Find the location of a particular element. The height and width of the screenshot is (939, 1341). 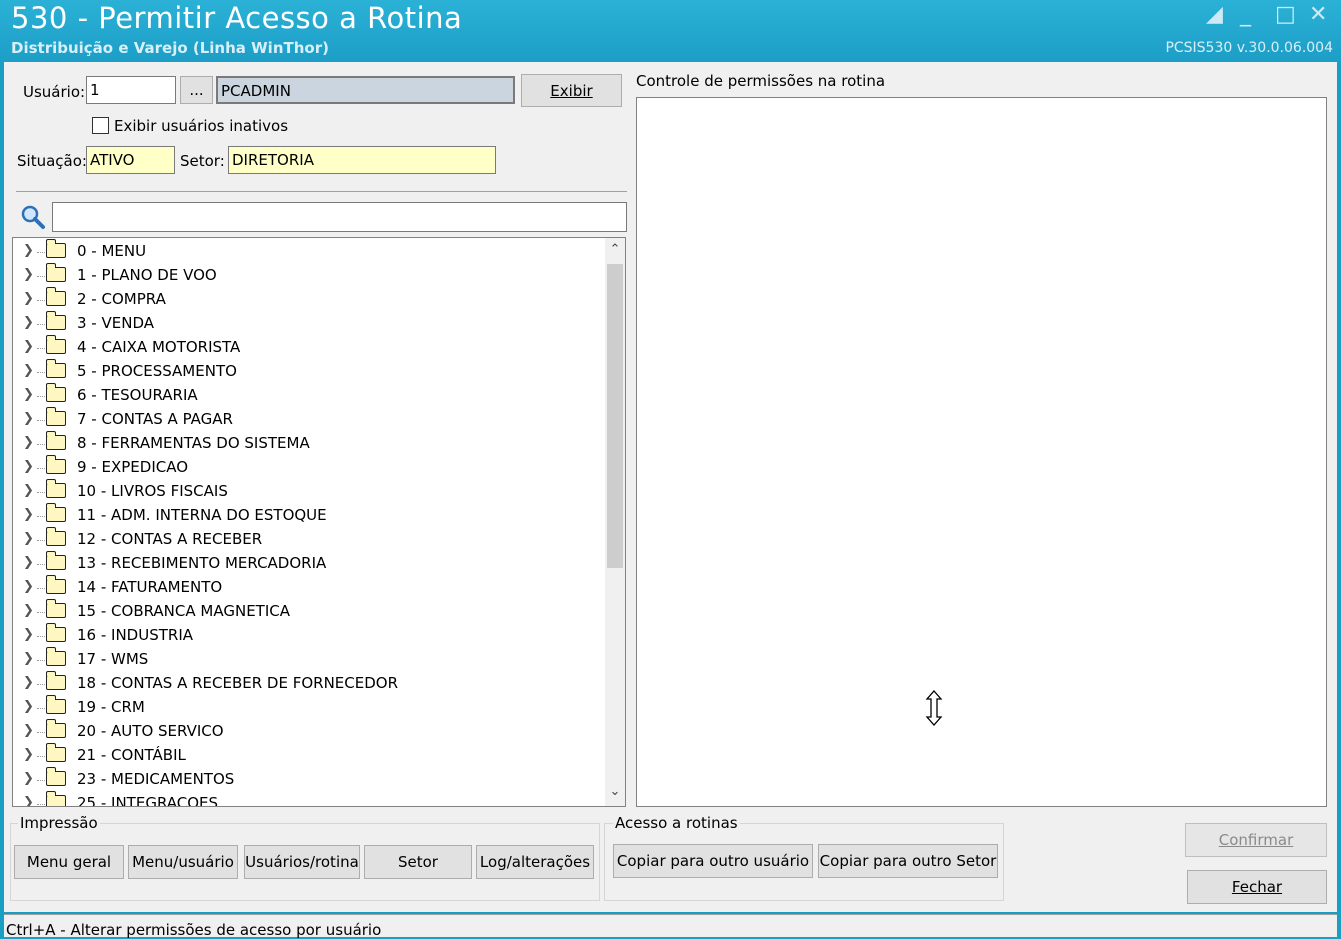

show-button: Exibir is located at coordinates (571, 90).